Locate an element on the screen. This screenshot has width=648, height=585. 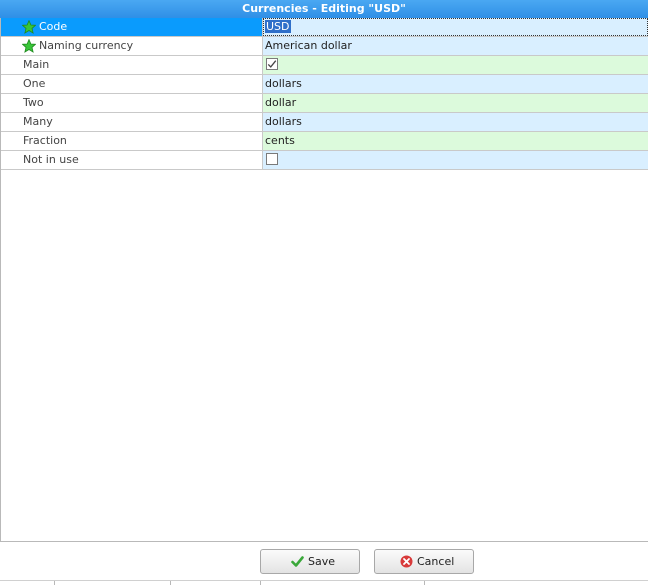
property-row: Not in use is located at coordinates (324, 160).